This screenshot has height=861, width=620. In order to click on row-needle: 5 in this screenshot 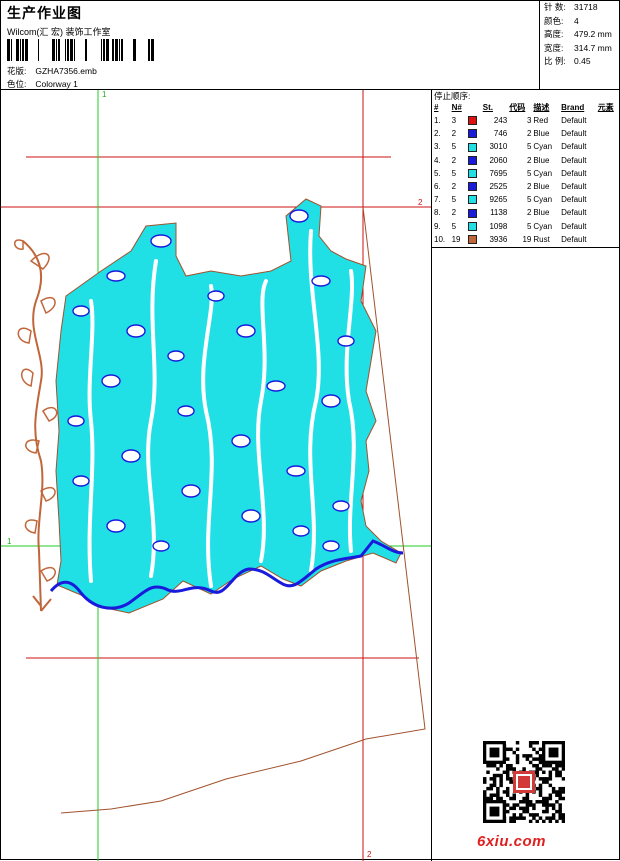, I will do `click(454, 147)`.